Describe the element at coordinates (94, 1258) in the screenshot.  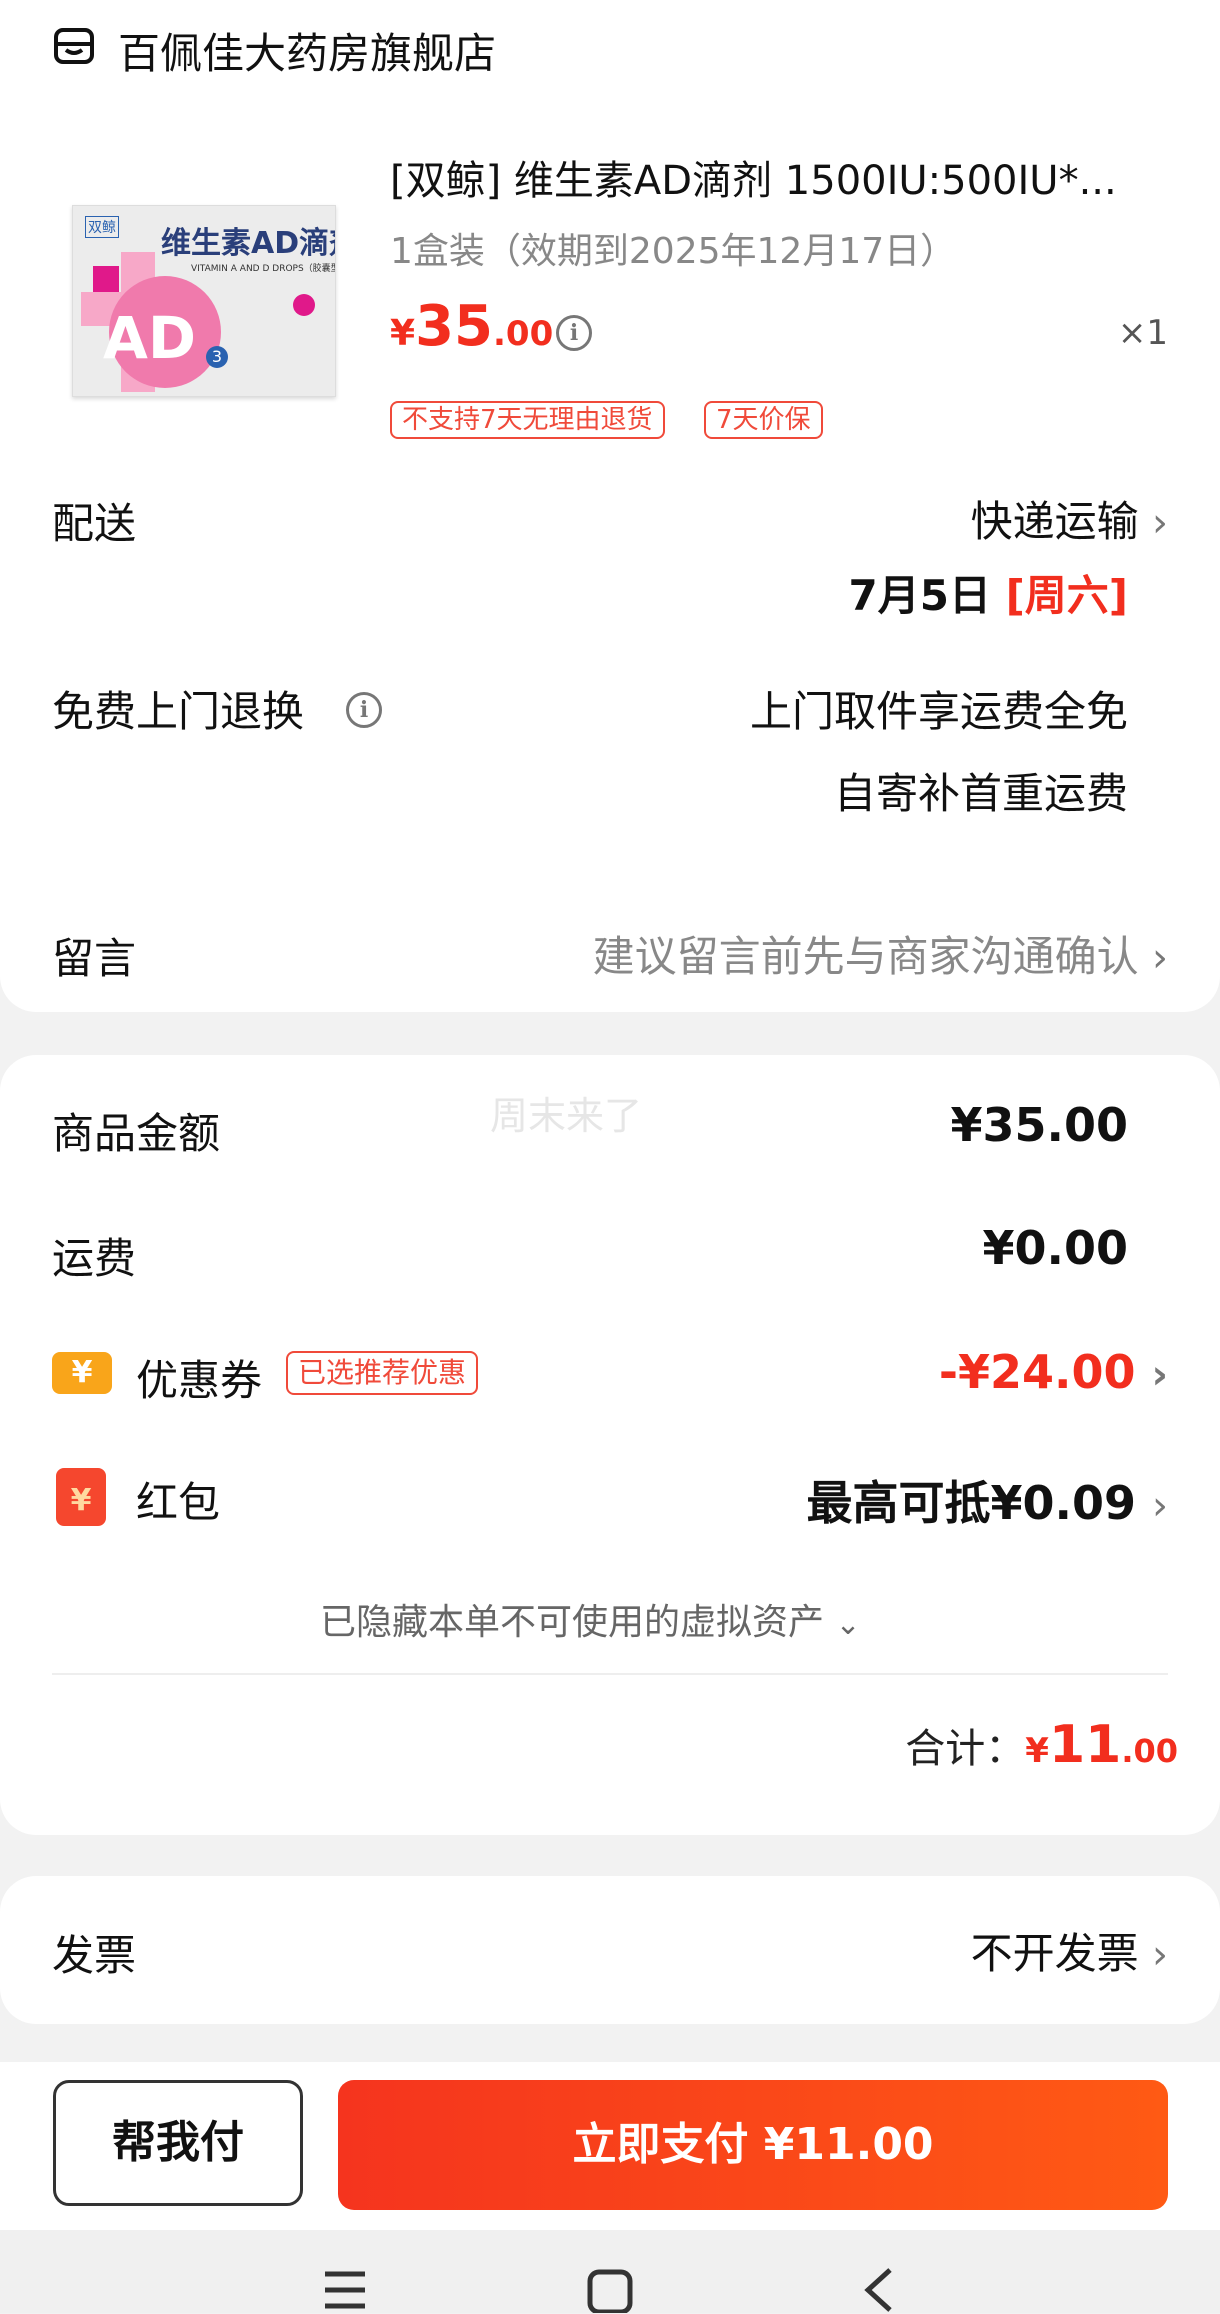
I see `shipping-label: 运费` at that location.